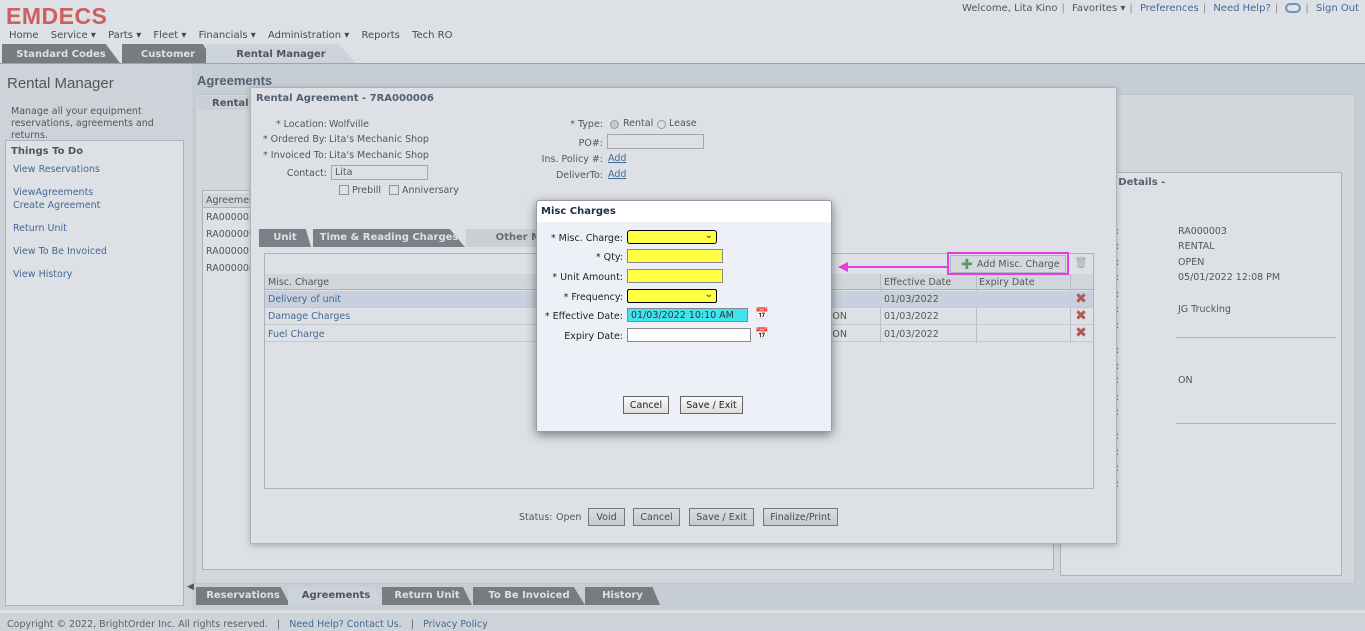  What do you see at coordinates (586, 238) in the screenshot?
I see `misc-charge-label: * Misc. Charge:` at bounding box center [586, 238].